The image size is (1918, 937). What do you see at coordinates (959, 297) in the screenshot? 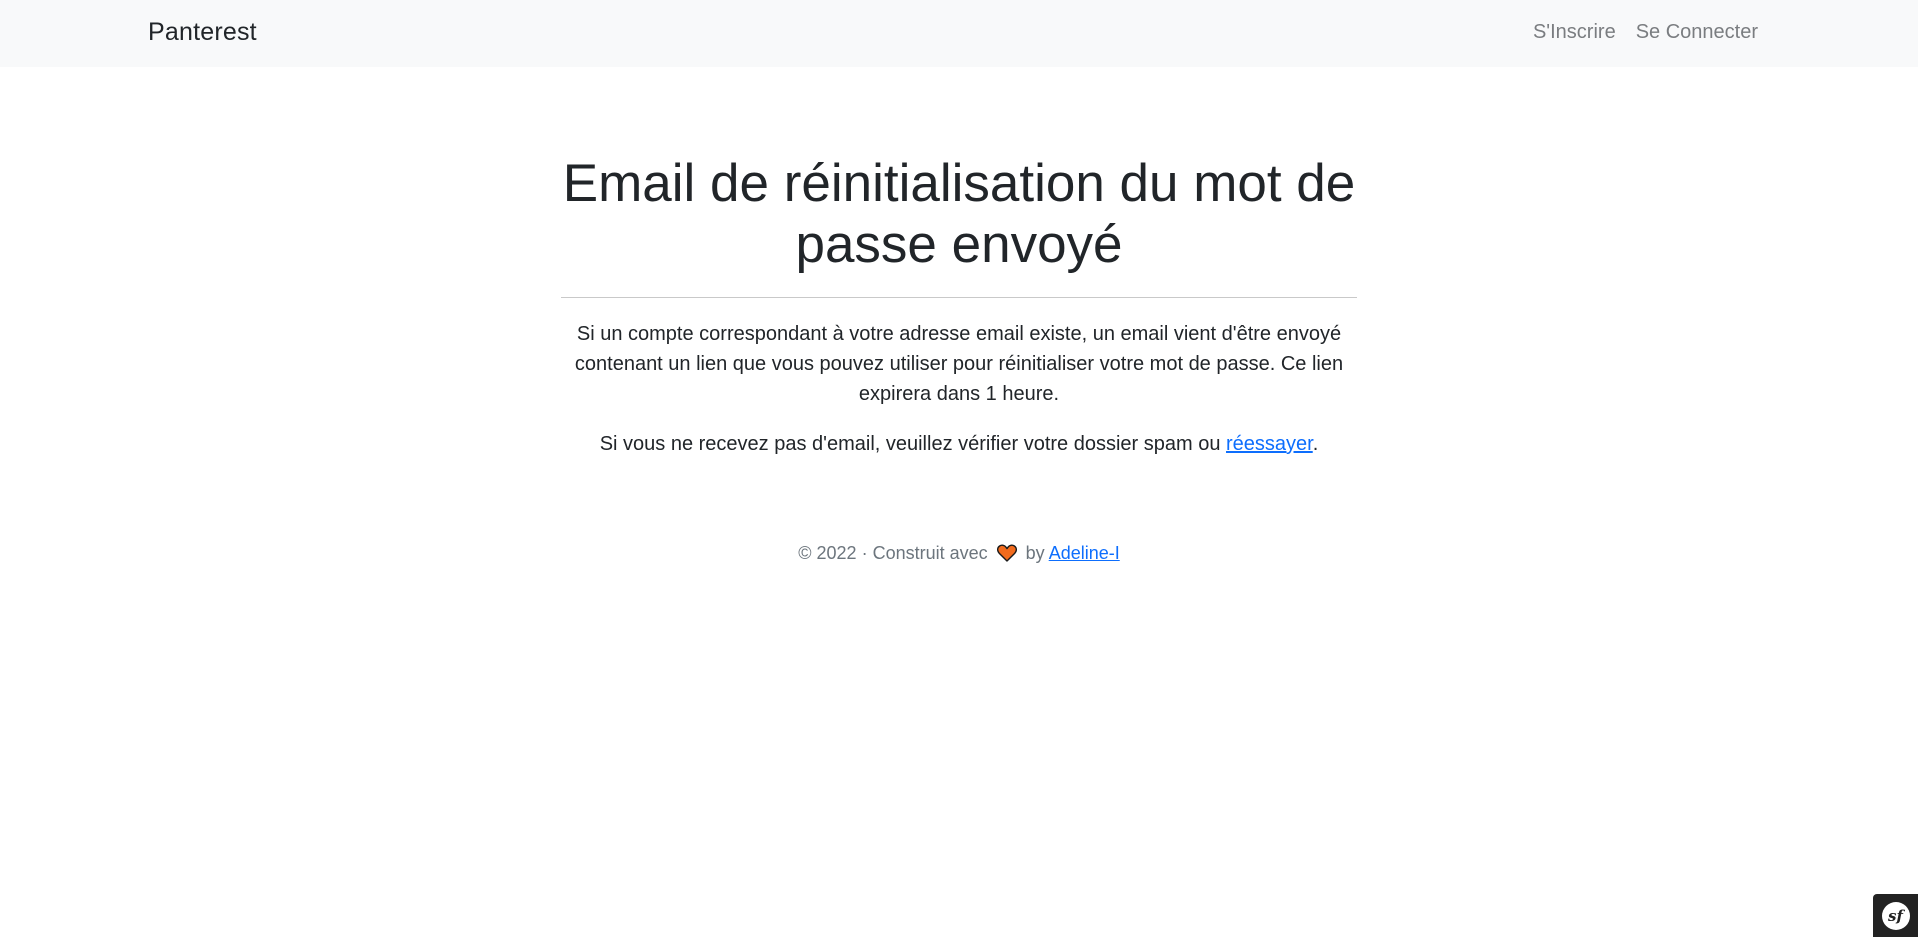
I see `divider` at bounding box center [959, 297].